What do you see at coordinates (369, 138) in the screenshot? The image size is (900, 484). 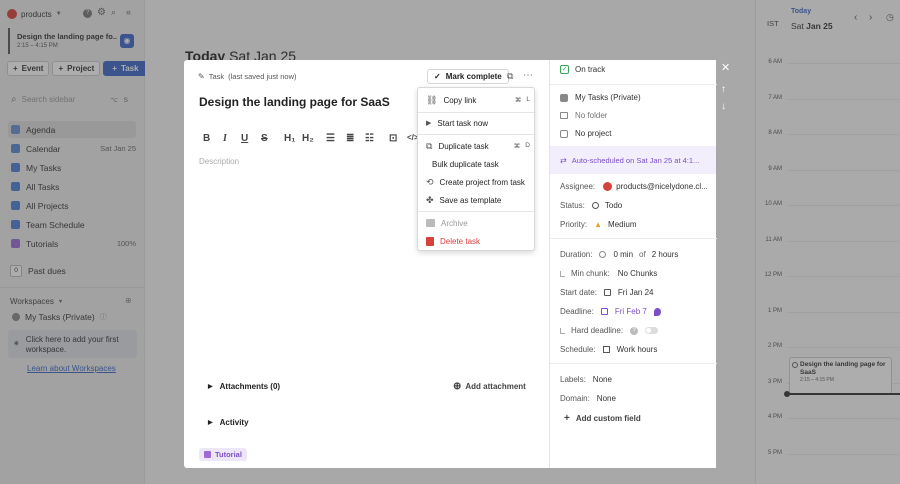 I see `checklist-icon: ☷` at bounding box center [369, 138].